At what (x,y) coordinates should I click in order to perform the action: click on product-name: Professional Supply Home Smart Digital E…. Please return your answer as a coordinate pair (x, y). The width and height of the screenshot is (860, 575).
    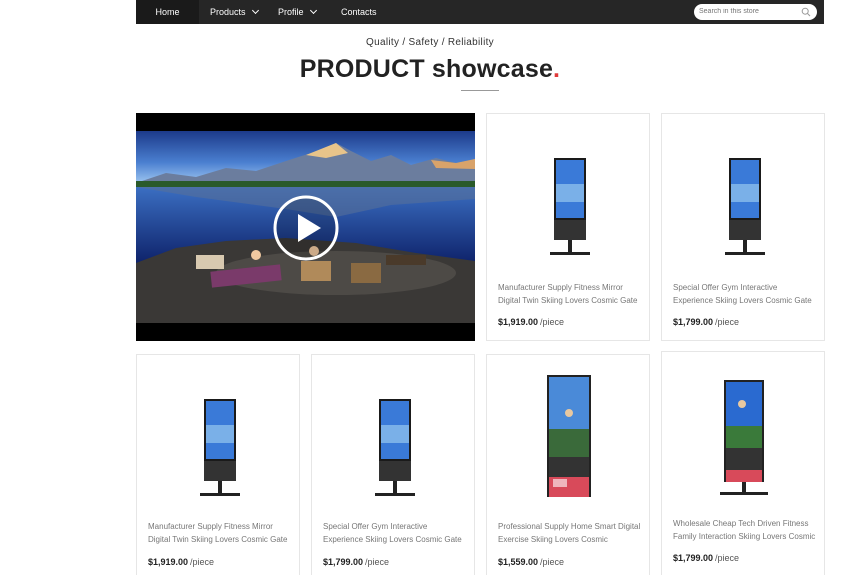
    Looking at the image, I should click on (571, 533).